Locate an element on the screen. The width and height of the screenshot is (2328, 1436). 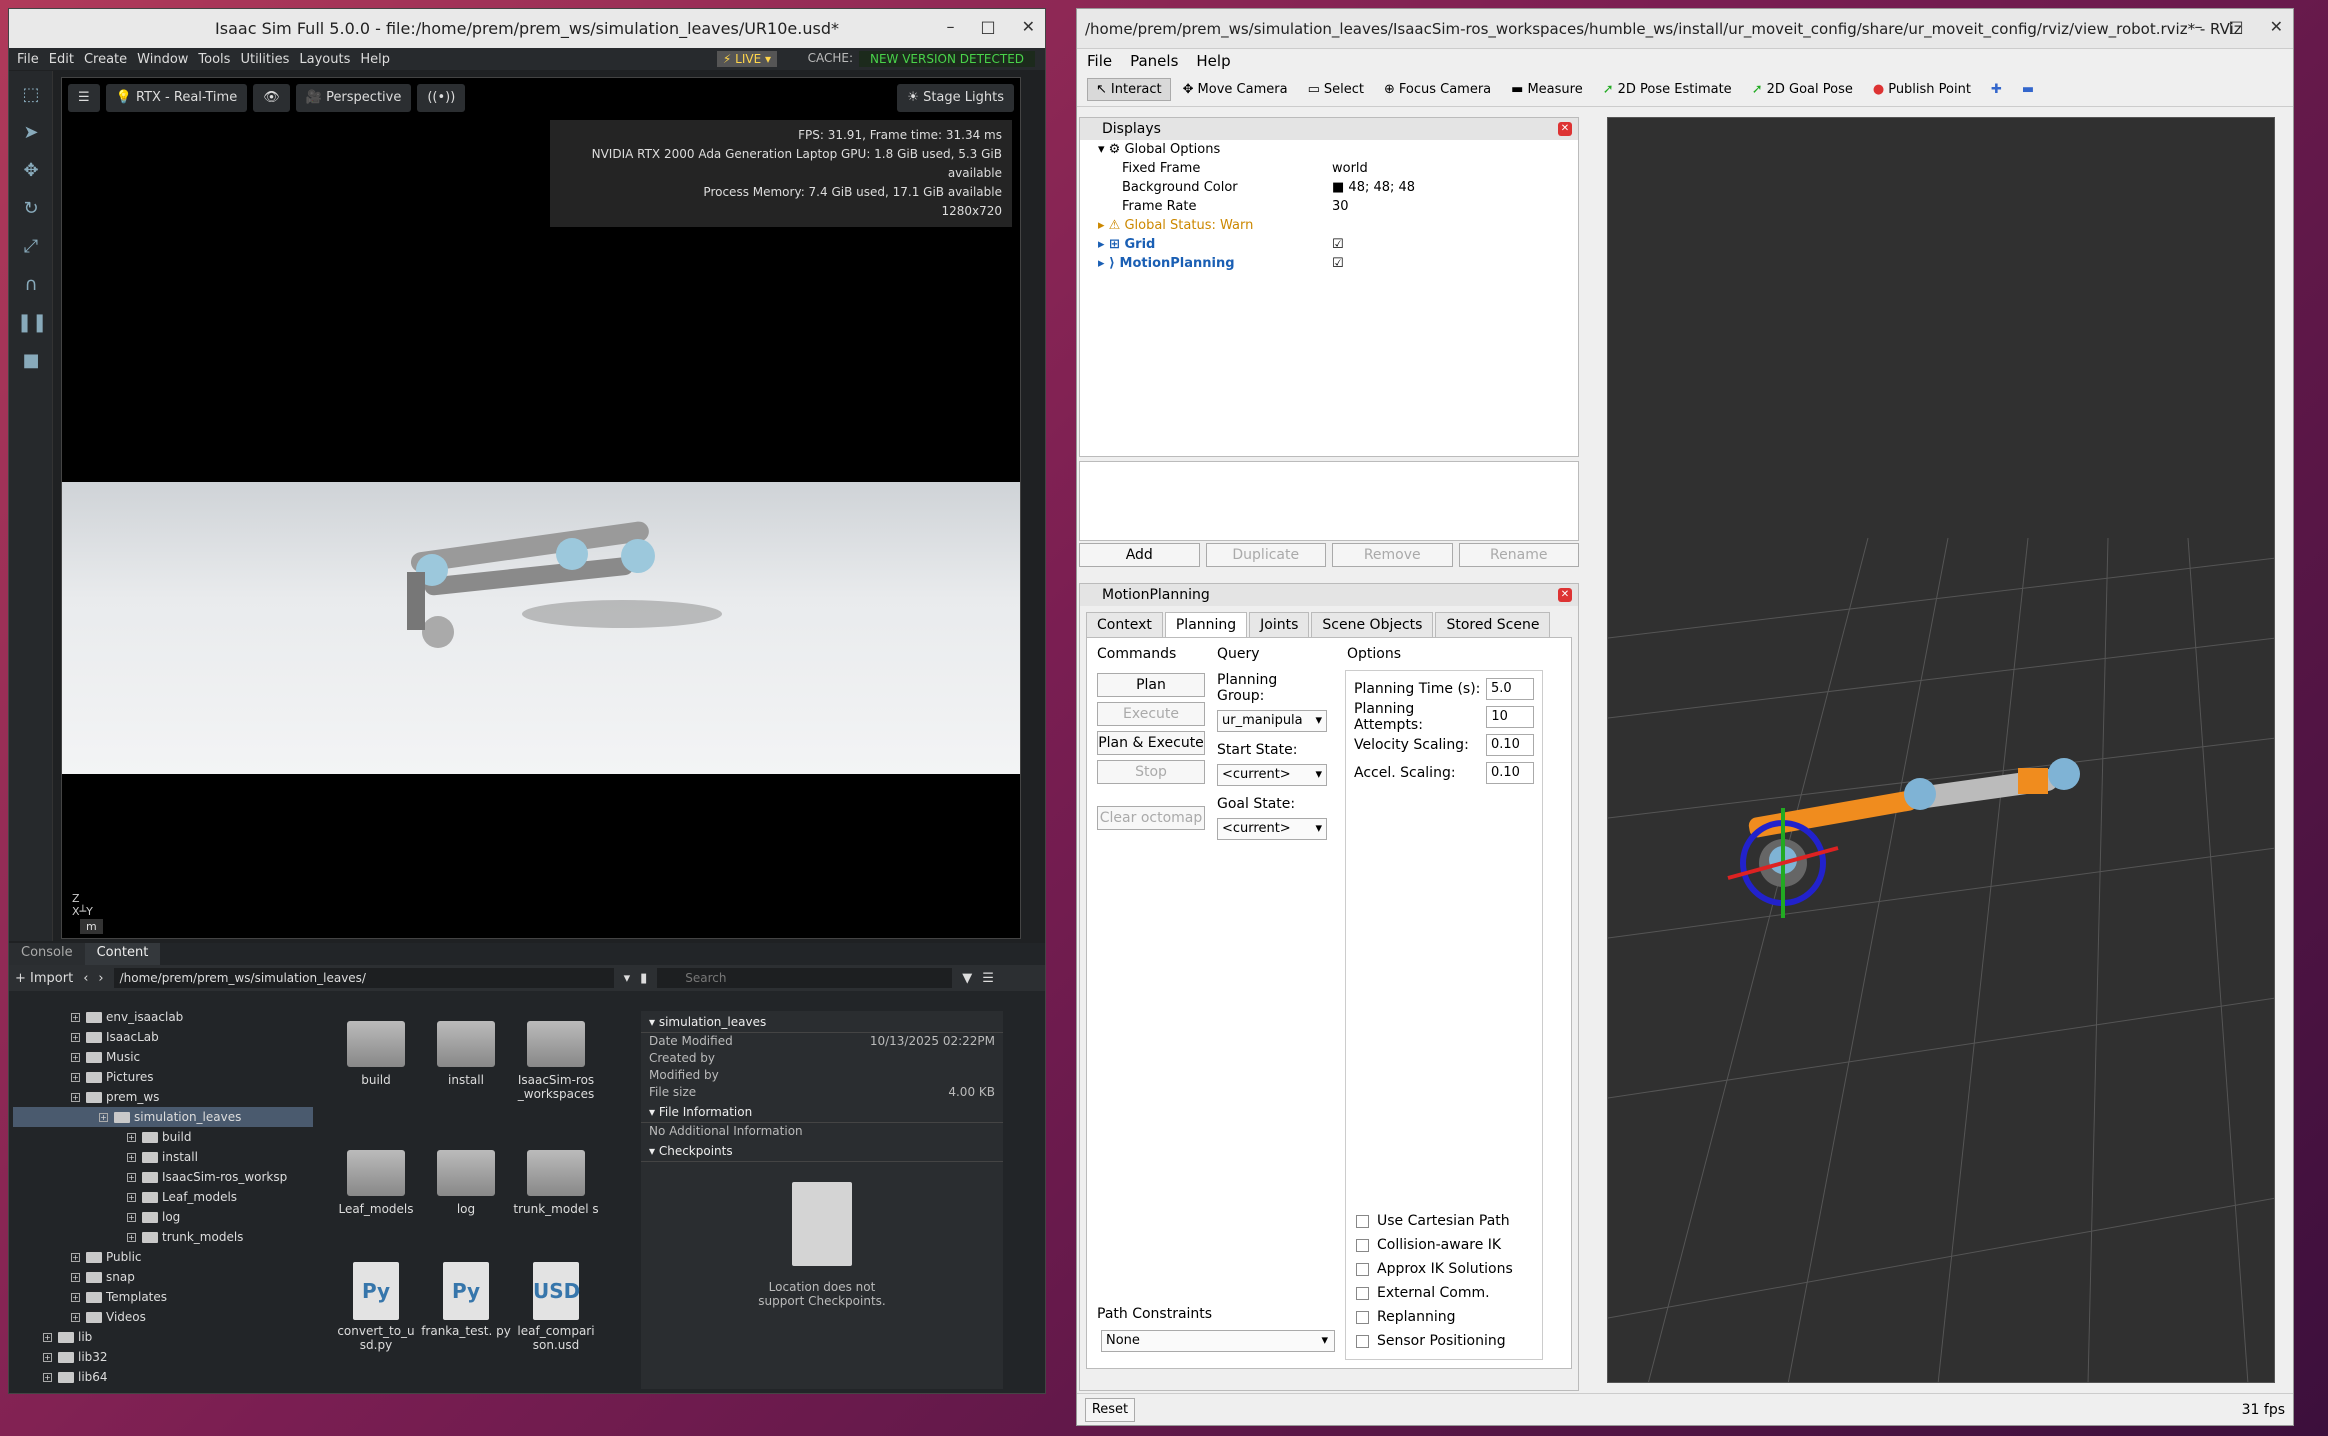
grid-row: ▸ ⊞ Grid ☑ is located at coordinates (1329, 244).